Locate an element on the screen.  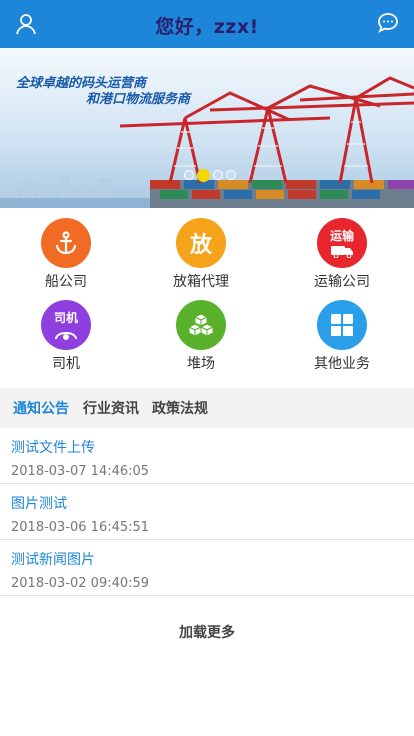
service-label: 船公司 is located at coordinates (66, 282).